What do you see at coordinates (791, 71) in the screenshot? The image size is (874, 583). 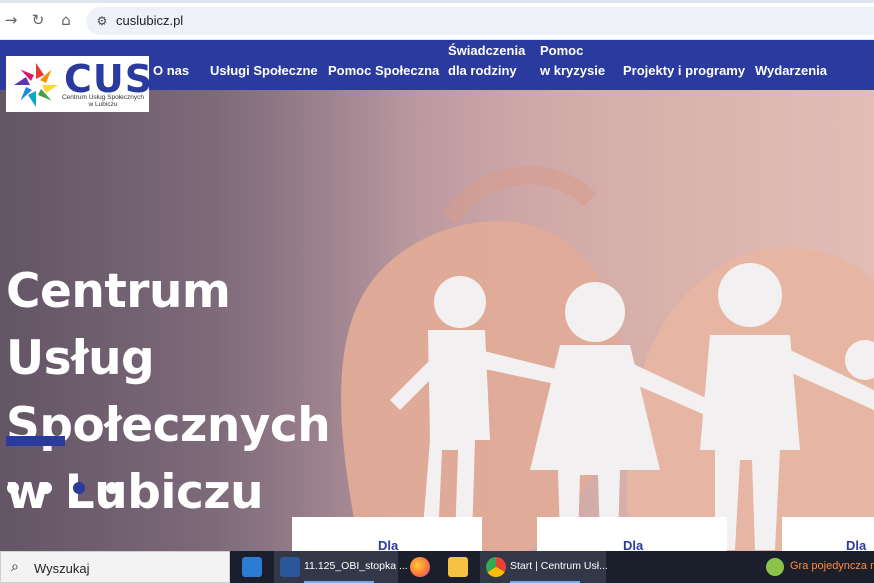 I see `nav-item-wydarzenia: Wydarzenia` at bounding box center [791, 71].